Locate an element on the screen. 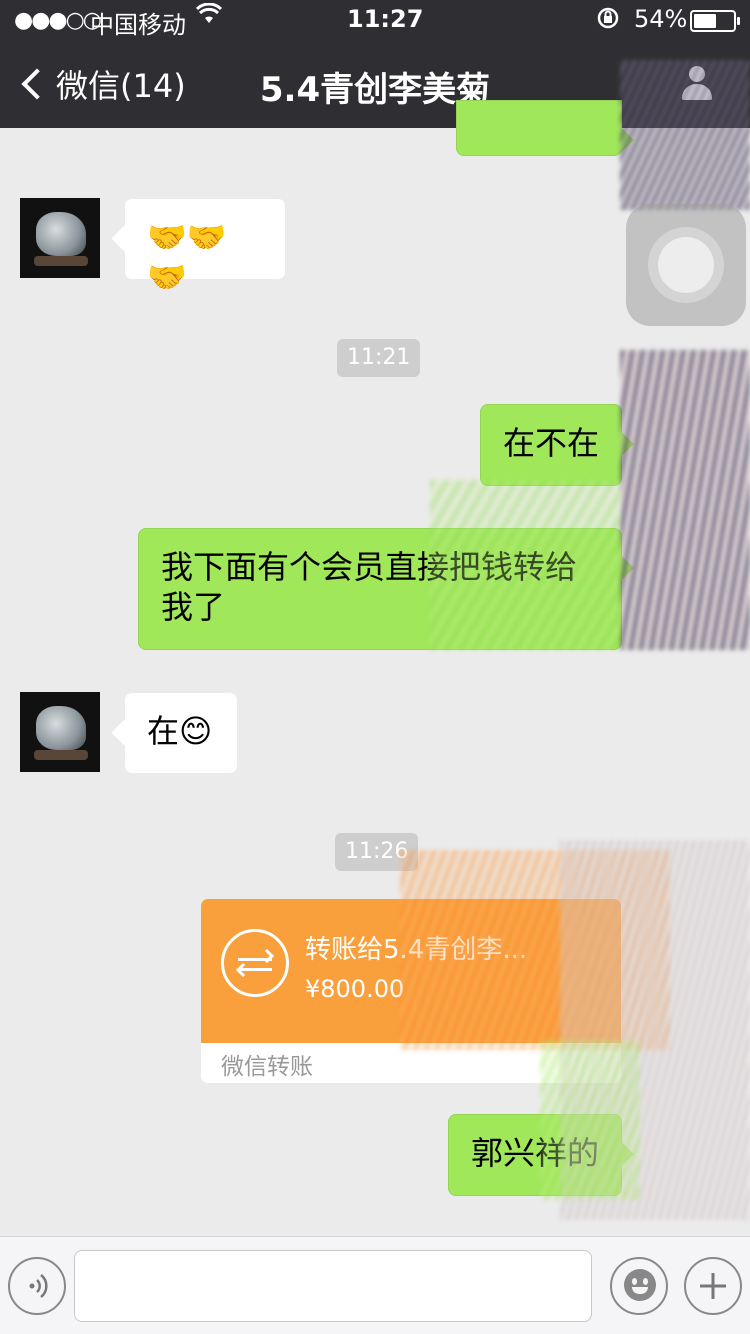 Image resolution: width=750 pixels, height=1334 pixels. rotation-lock-icon is located at coordinates (608, 21).